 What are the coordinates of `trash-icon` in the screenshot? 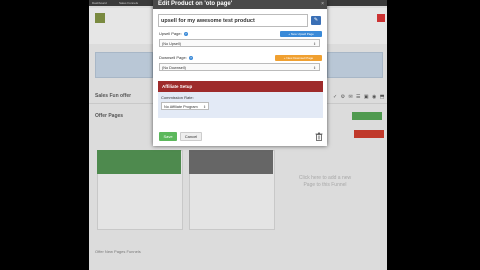 It's located at (319, 136).